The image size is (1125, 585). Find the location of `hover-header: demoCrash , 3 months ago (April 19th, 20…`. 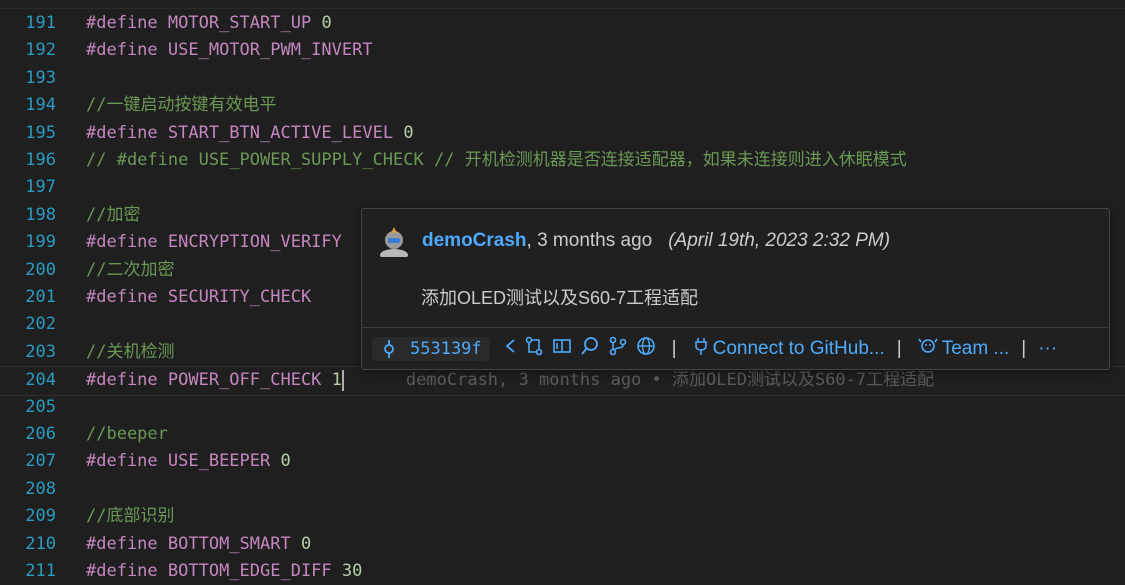

hover-header: demoCrash , 3 months ago (April 19th, 20… is located at coordinates (634, 241).